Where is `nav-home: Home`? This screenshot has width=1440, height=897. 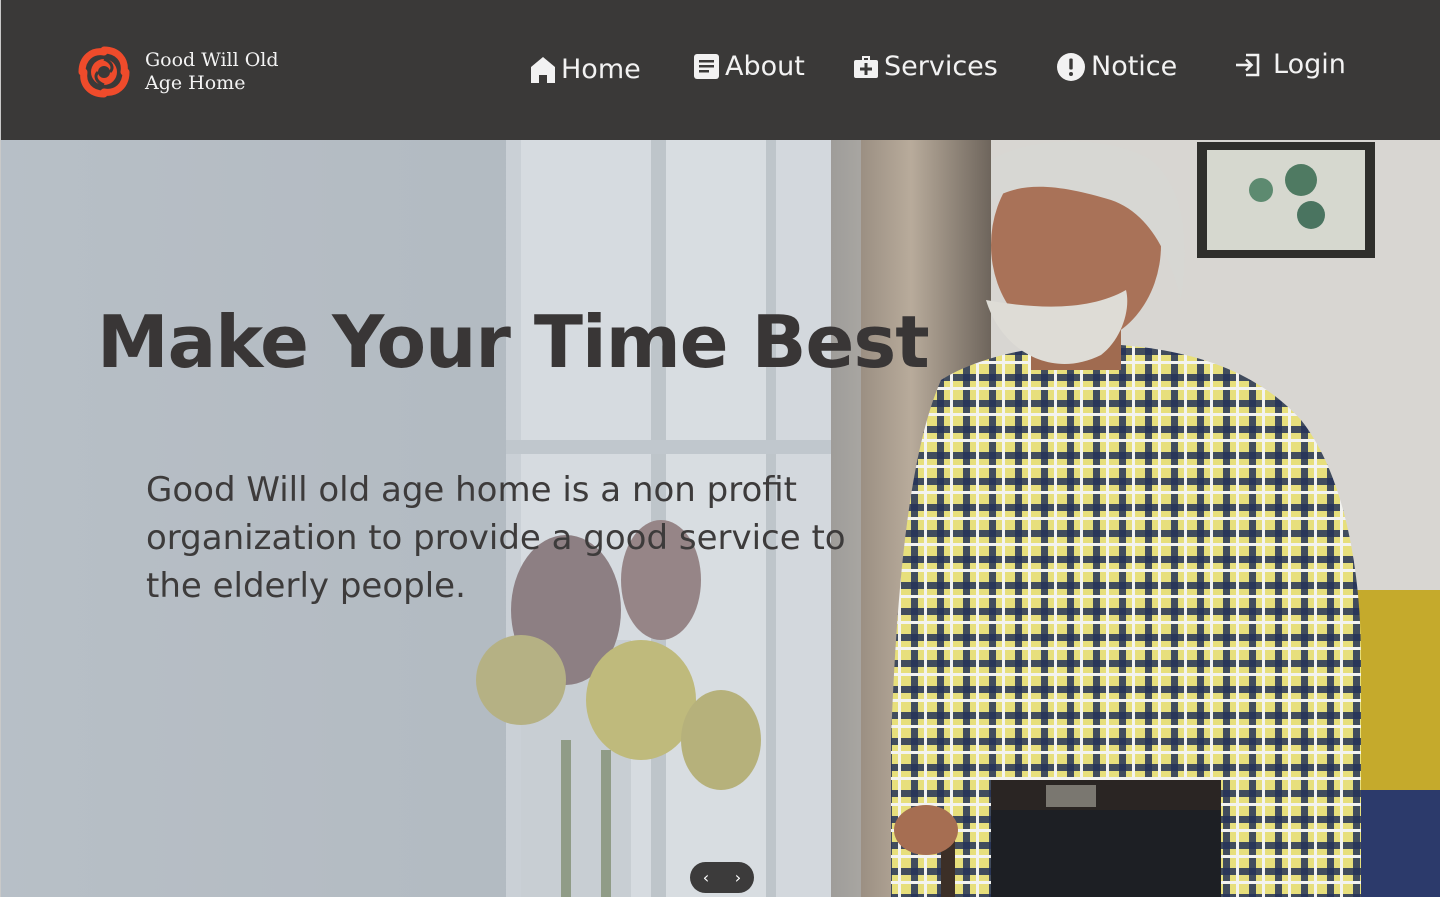 nav-home: Home is located at coordinates (585, 69).